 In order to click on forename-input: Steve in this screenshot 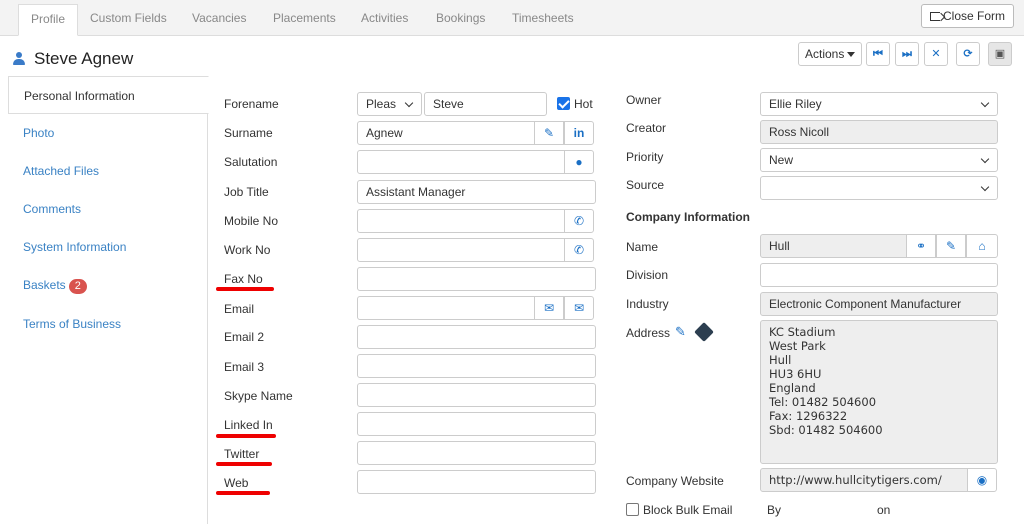, I will do `click(485, 104)`.